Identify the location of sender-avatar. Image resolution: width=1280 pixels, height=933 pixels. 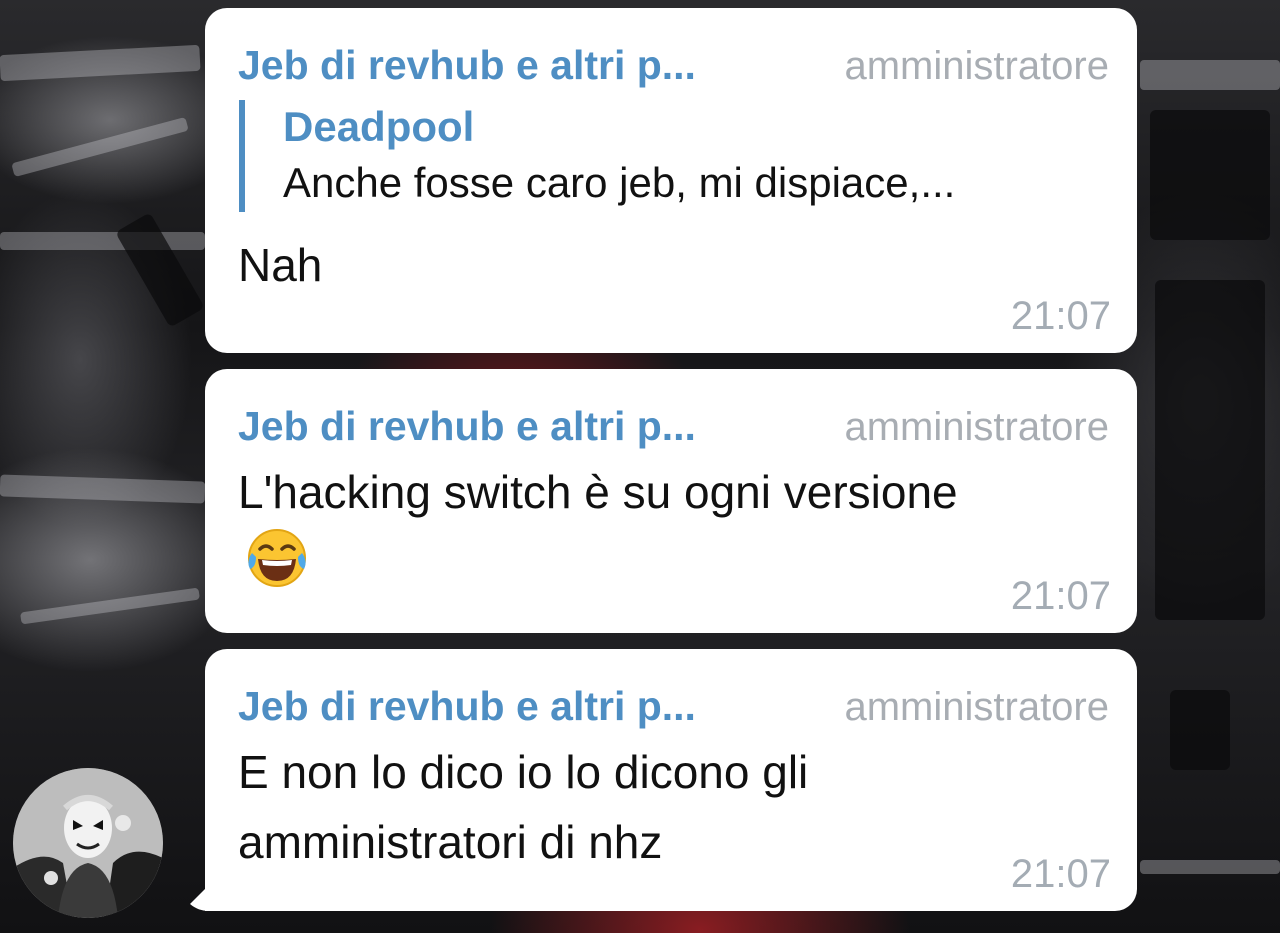
(88, 843).